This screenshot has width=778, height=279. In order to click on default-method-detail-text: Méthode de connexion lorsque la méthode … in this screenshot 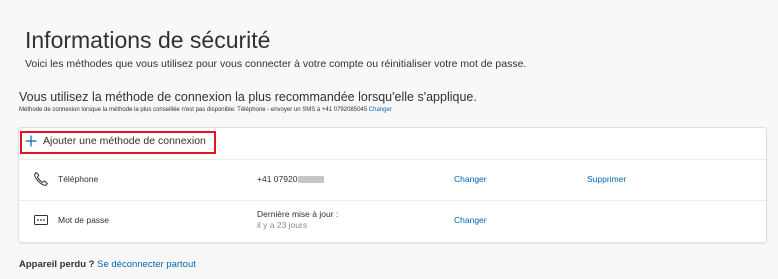, I will do `click(193, 110)`.